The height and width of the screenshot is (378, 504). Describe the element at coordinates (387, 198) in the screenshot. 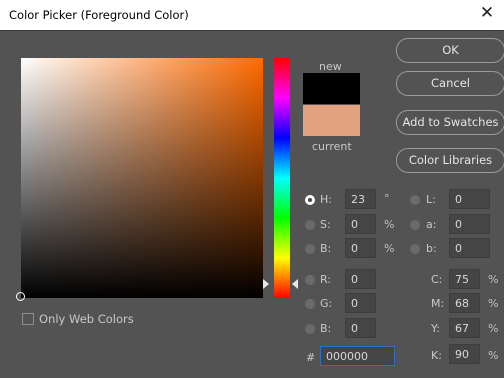

I see `hue-unit: °` at that location.